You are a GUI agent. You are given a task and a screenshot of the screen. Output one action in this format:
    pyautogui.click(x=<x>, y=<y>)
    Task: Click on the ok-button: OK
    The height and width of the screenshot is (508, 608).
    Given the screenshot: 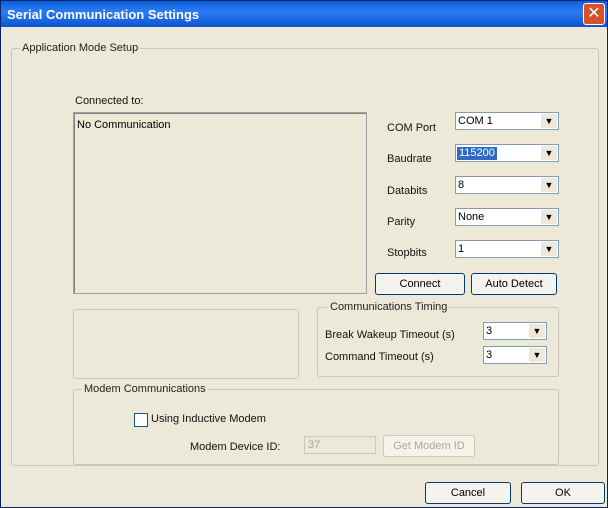 What is the action you would take?
    pyautogui.click(x=563, y=493)
    